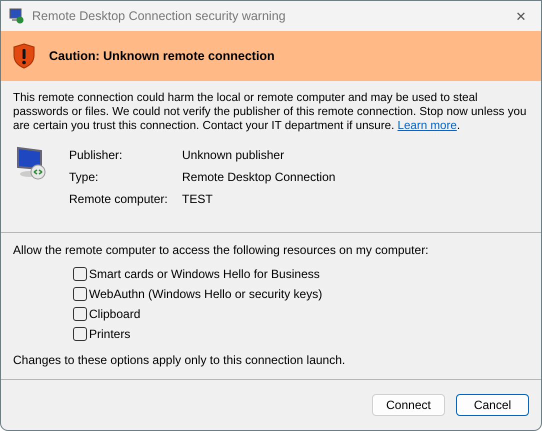  What do you see at coordinates (17, 16) in the screenshot?
I see `remote-desktop-icon` at bounding box center [17, 16].